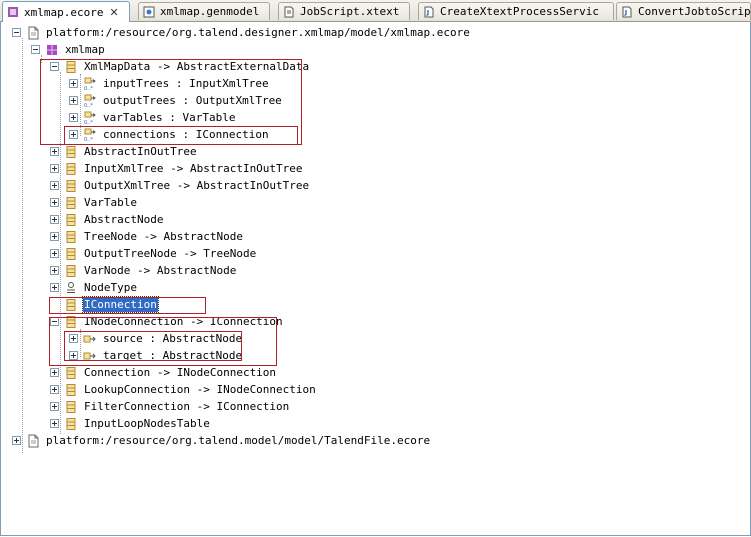 This screenshot has height=537, width=751. I want to click on tree-item-label: FilterConnection -> IConnection, so click(187, 406).